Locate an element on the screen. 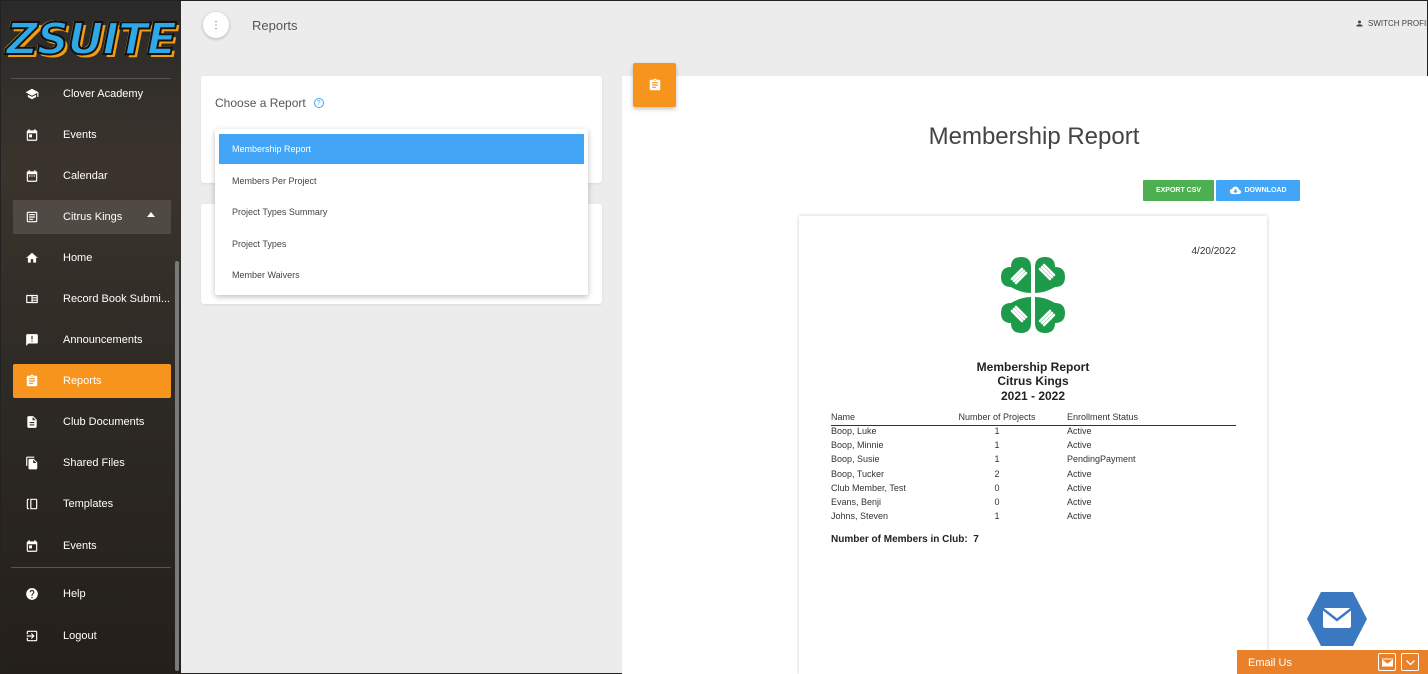 The image size is (1428, 674). sidebar-item-label: Help is located at coordinates (74, 594).